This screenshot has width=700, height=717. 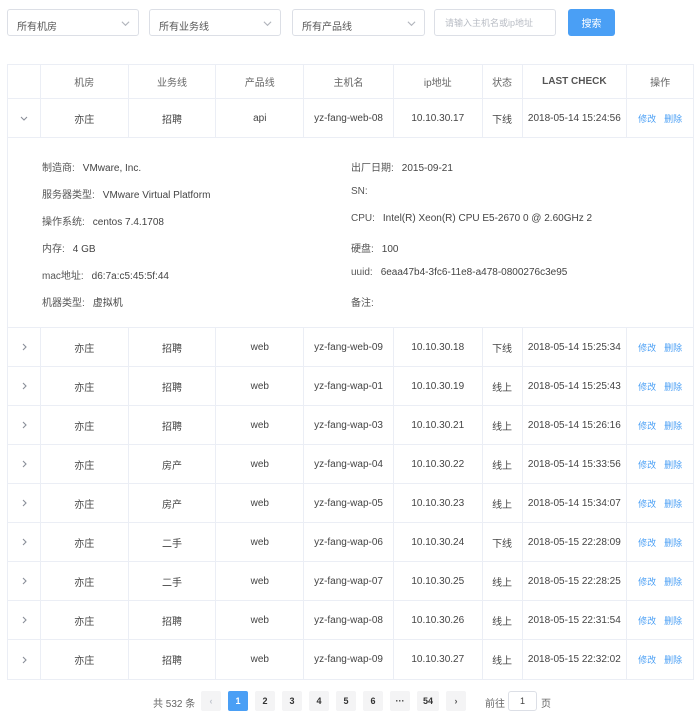 I want to click on header-hostname: 主机名, so click(x=349, y=81).